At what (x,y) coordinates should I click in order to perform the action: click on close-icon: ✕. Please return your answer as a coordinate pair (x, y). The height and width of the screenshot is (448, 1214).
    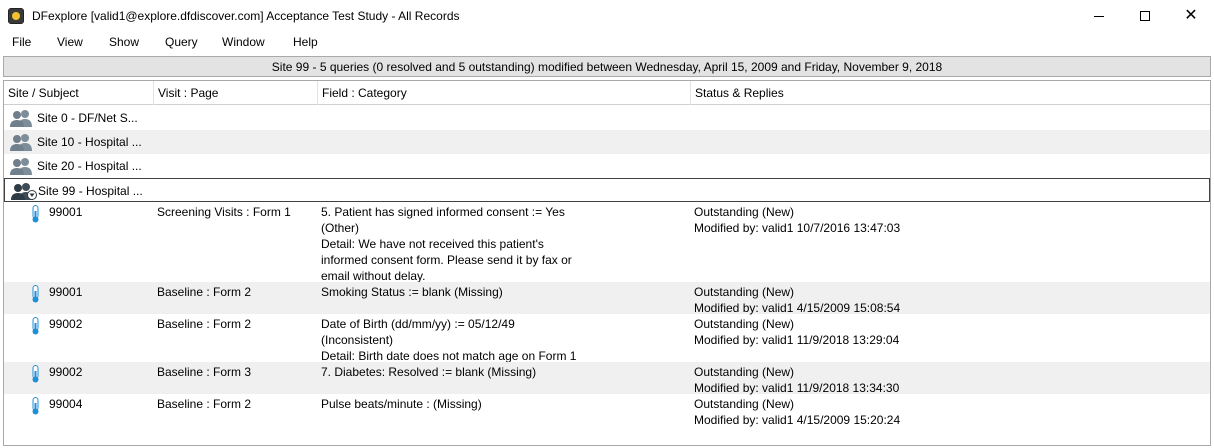
    Looking at the image, I should click on (1191, 15).